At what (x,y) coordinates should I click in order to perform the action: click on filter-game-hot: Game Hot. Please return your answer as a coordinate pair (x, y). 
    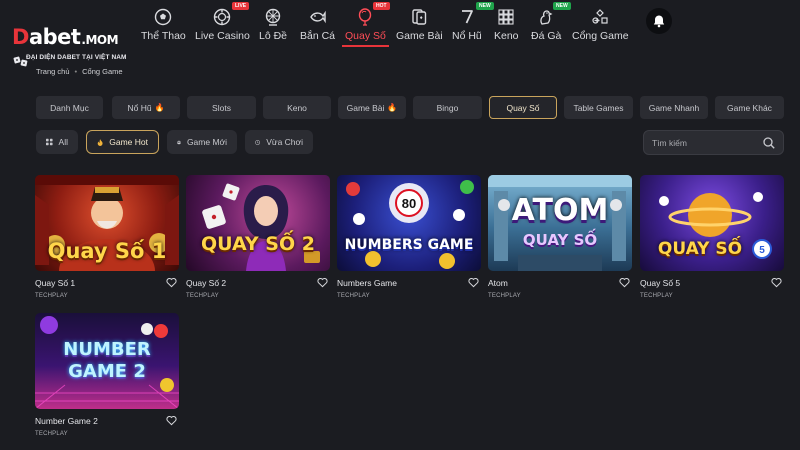
    Looking at the image, I should click on (122, 142).